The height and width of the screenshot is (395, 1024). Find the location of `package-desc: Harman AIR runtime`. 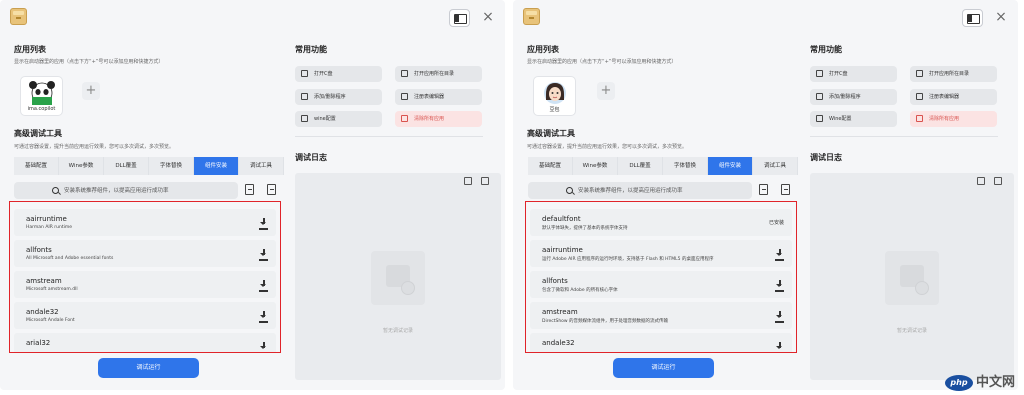

package-desc: Harman AIR runtime is located at coordinates (49, 227).